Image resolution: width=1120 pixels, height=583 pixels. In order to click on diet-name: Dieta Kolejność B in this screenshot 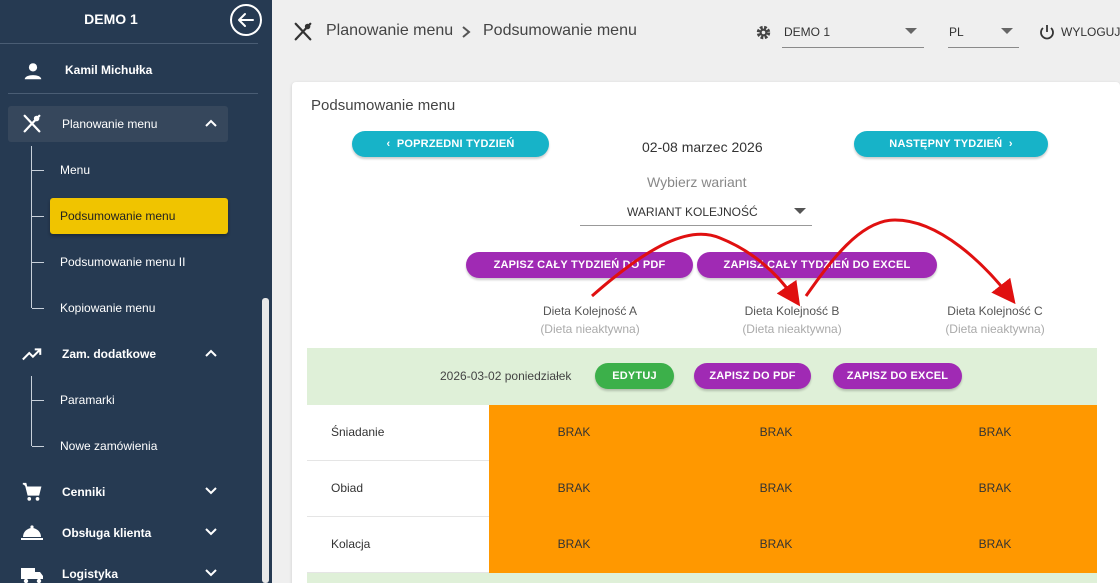, I will do `click(792, 311)`.